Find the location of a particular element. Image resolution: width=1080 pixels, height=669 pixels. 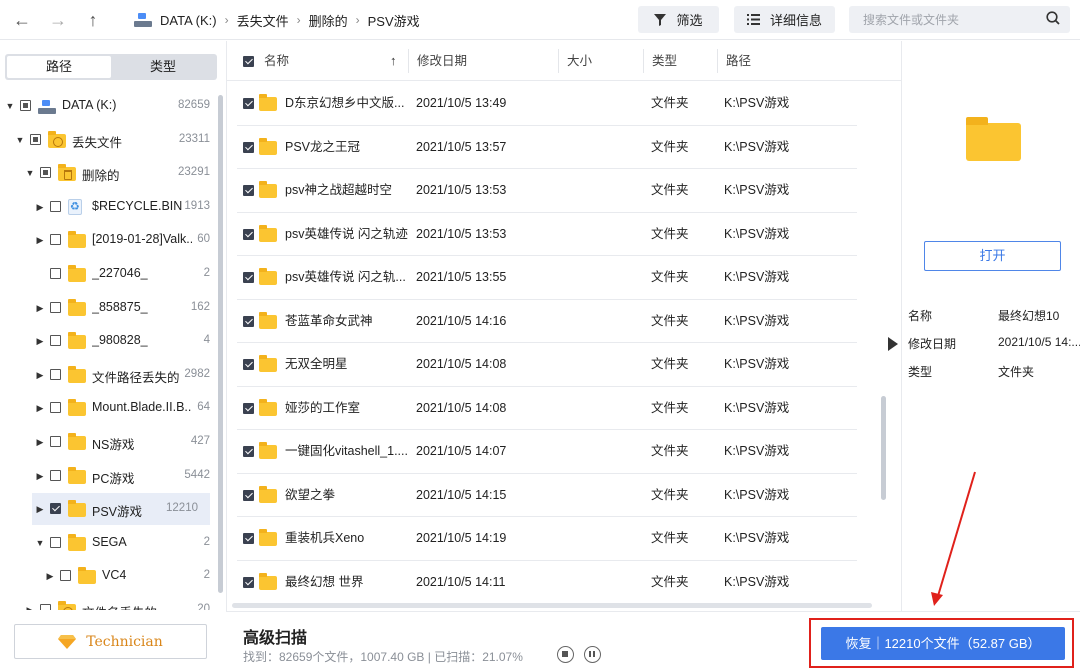

recover-button: 恢复｜12210个文件（52.87 GB） is located at coordinates (943, 643).